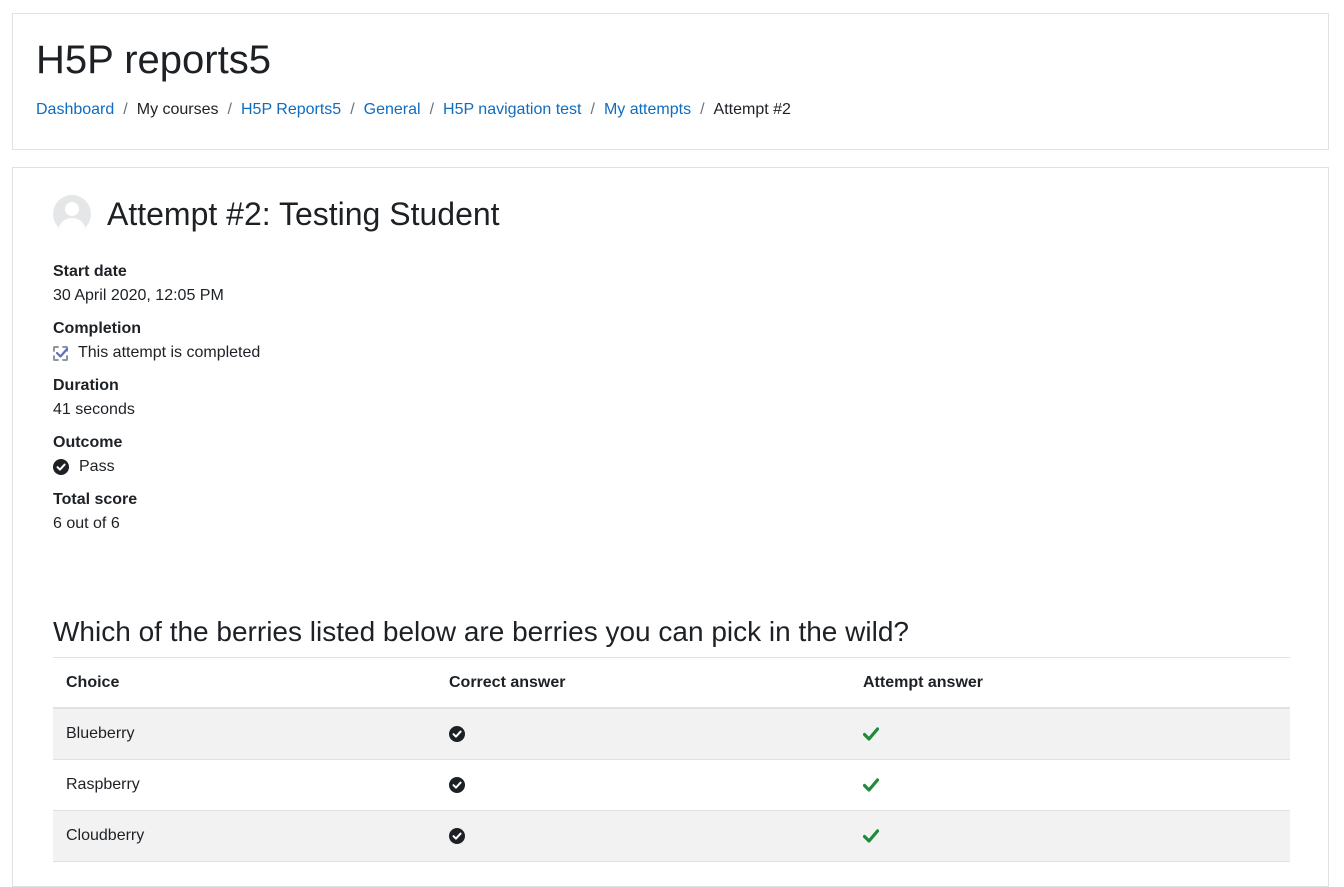  What do you see at coordinates (75, 109) in the screenshot?
I see `breadcrumb-dashboard: Dashboard` at bounding box center [75, 109].